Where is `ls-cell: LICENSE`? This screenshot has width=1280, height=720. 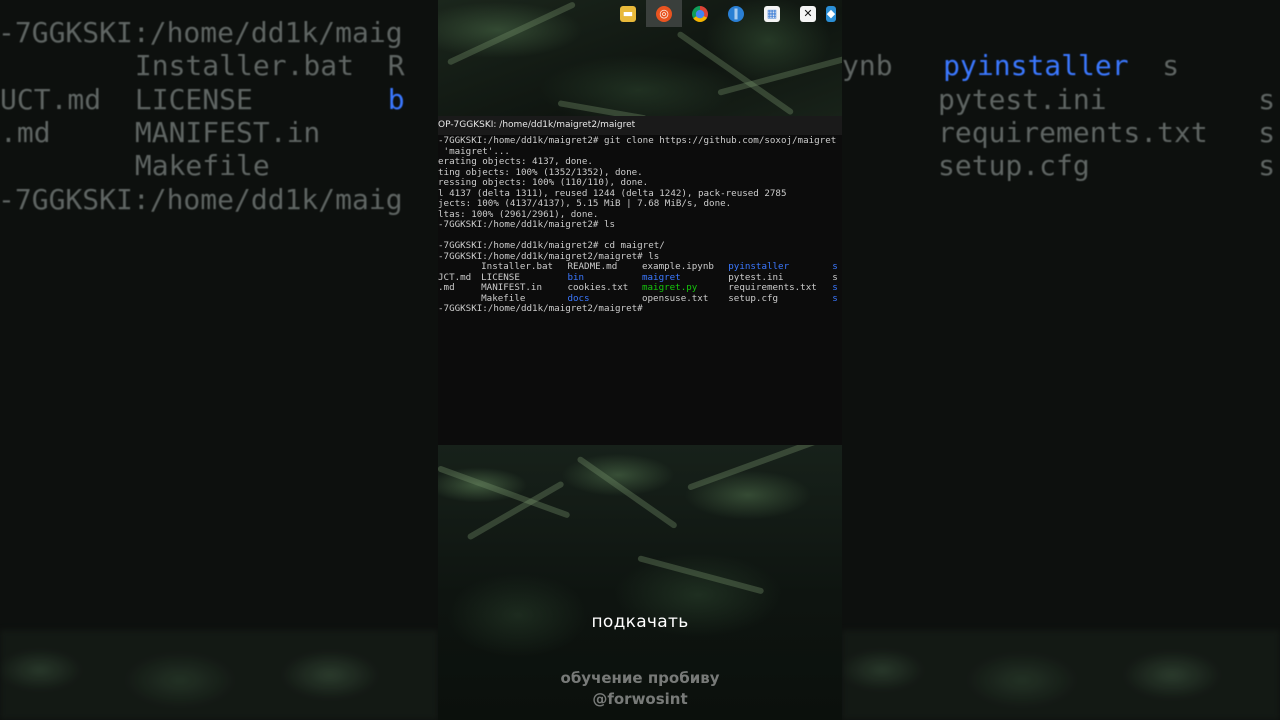 ls-cell: LICENSE is located at coordinates (500, 277).